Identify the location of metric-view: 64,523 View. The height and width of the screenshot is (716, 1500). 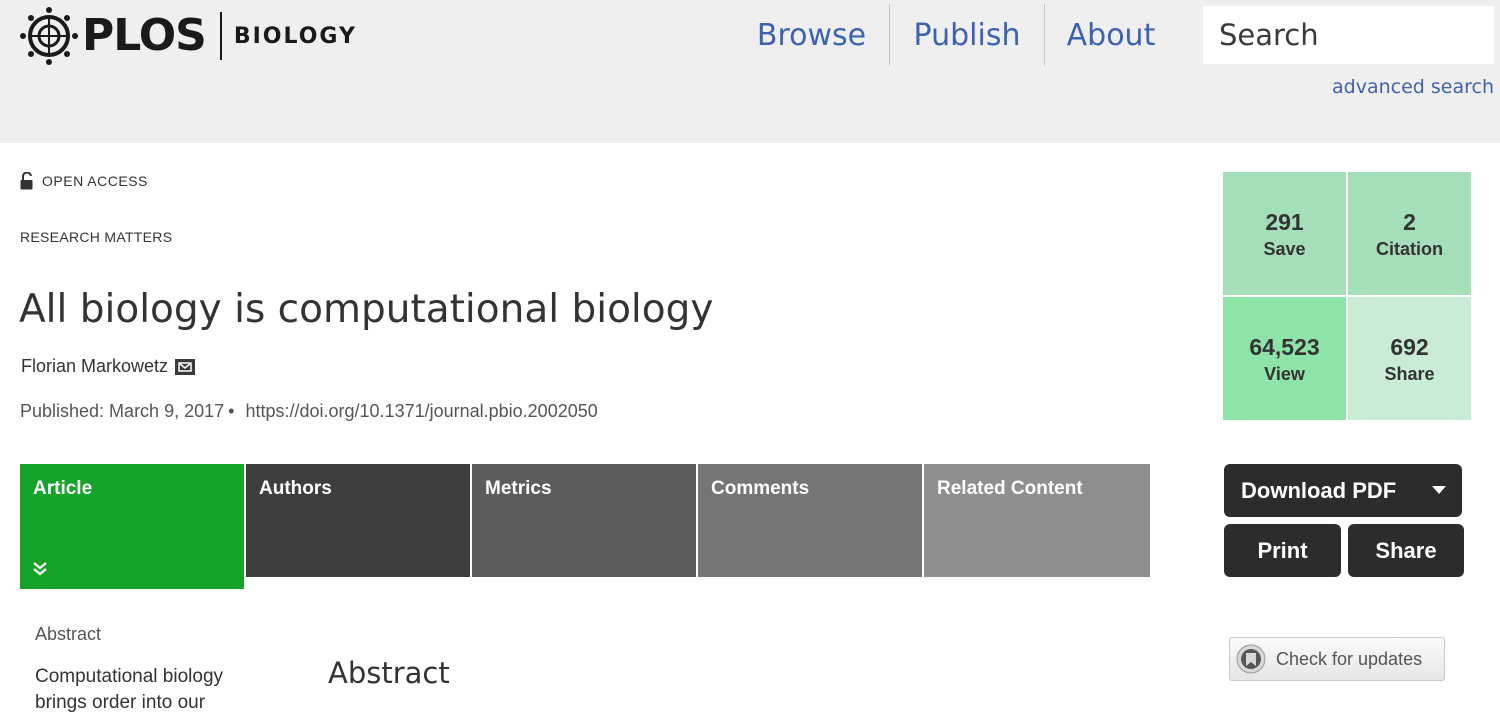
(1284, 358).